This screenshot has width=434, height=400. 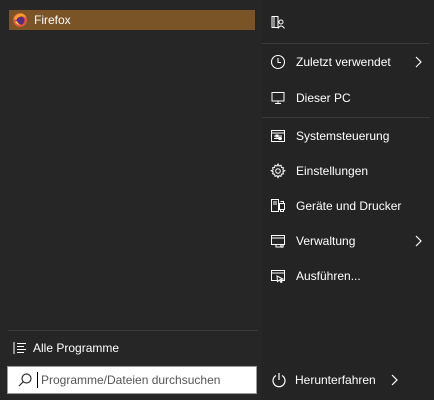 I want to click on firefox-icon, so click(x=20, y=20).